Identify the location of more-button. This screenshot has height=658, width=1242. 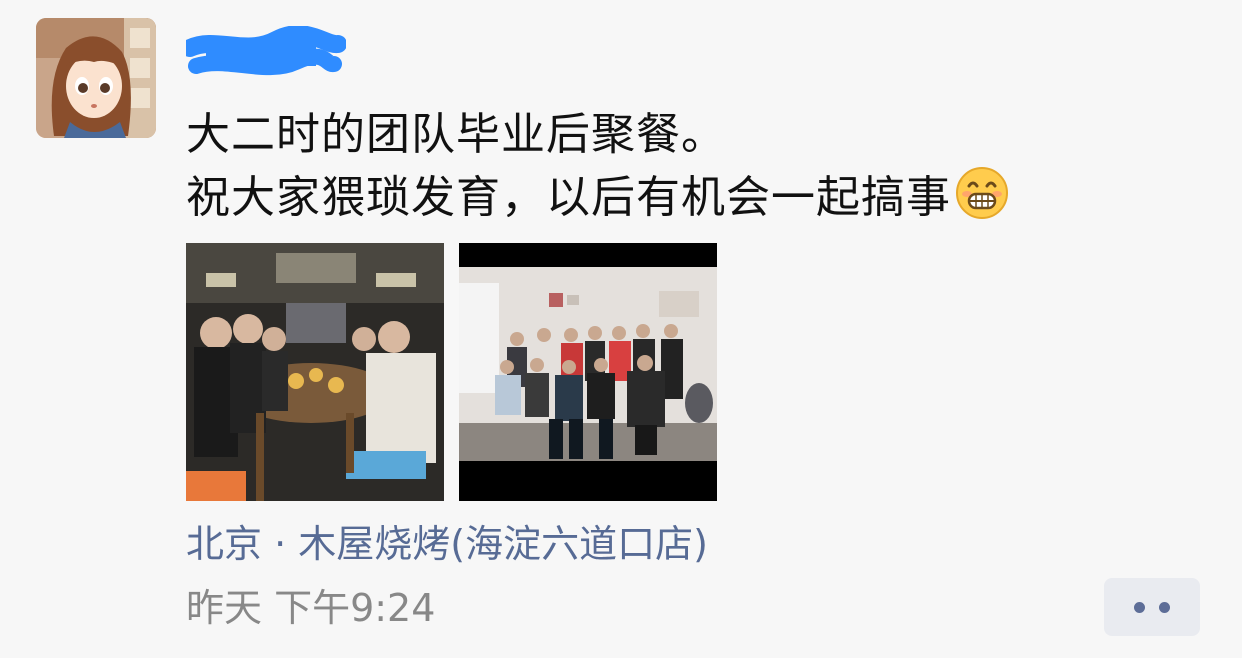
(1152, 607).